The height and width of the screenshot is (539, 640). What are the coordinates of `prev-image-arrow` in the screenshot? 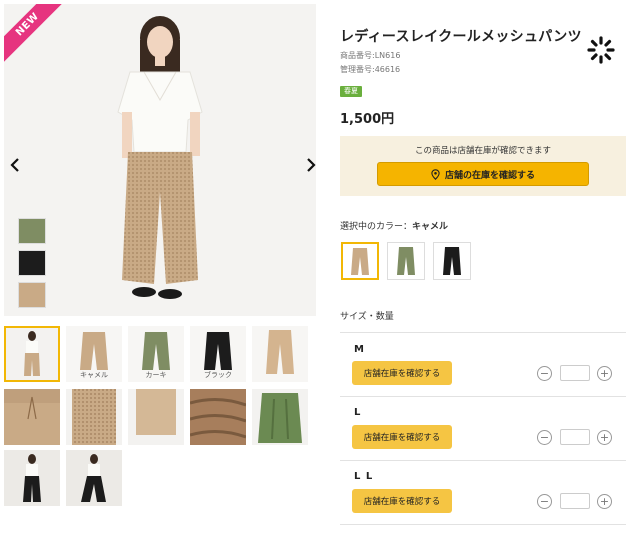 It's located at (15, 165).